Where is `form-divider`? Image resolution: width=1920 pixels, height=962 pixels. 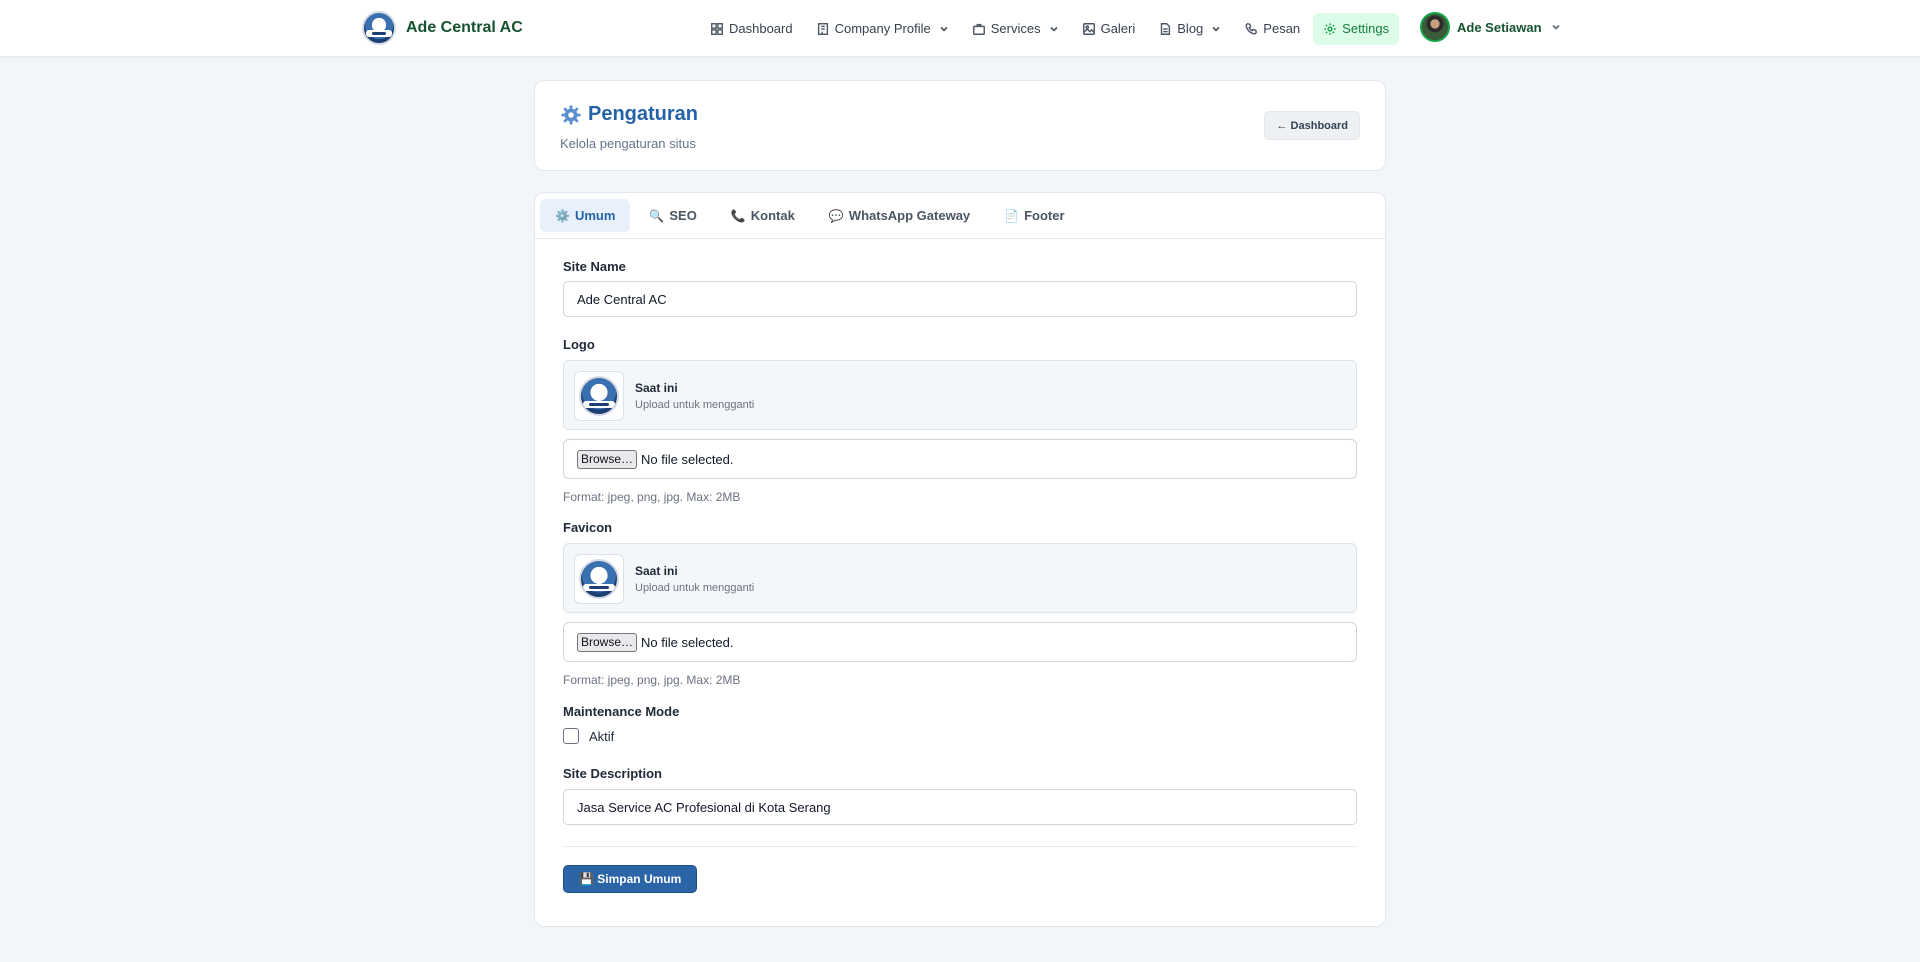 form-divider is located at coordinates (960, 846).